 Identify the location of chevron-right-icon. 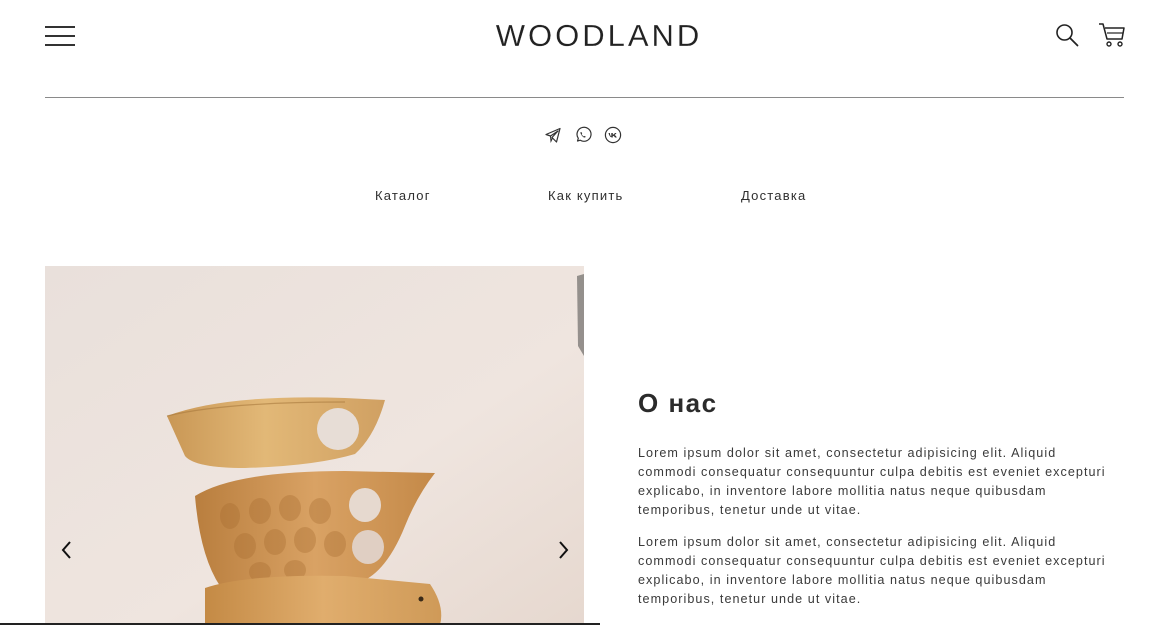
(563, 550).